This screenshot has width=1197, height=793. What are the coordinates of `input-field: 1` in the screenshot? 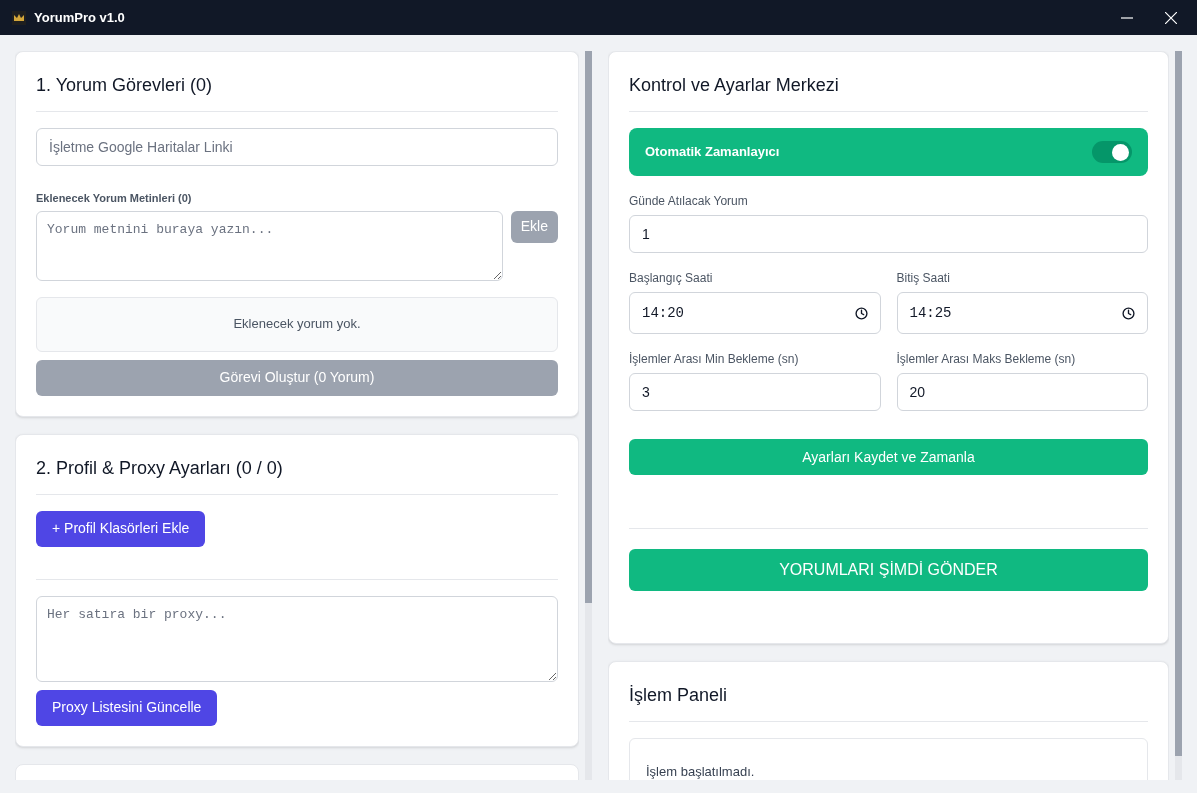 It's located at (888, 234).